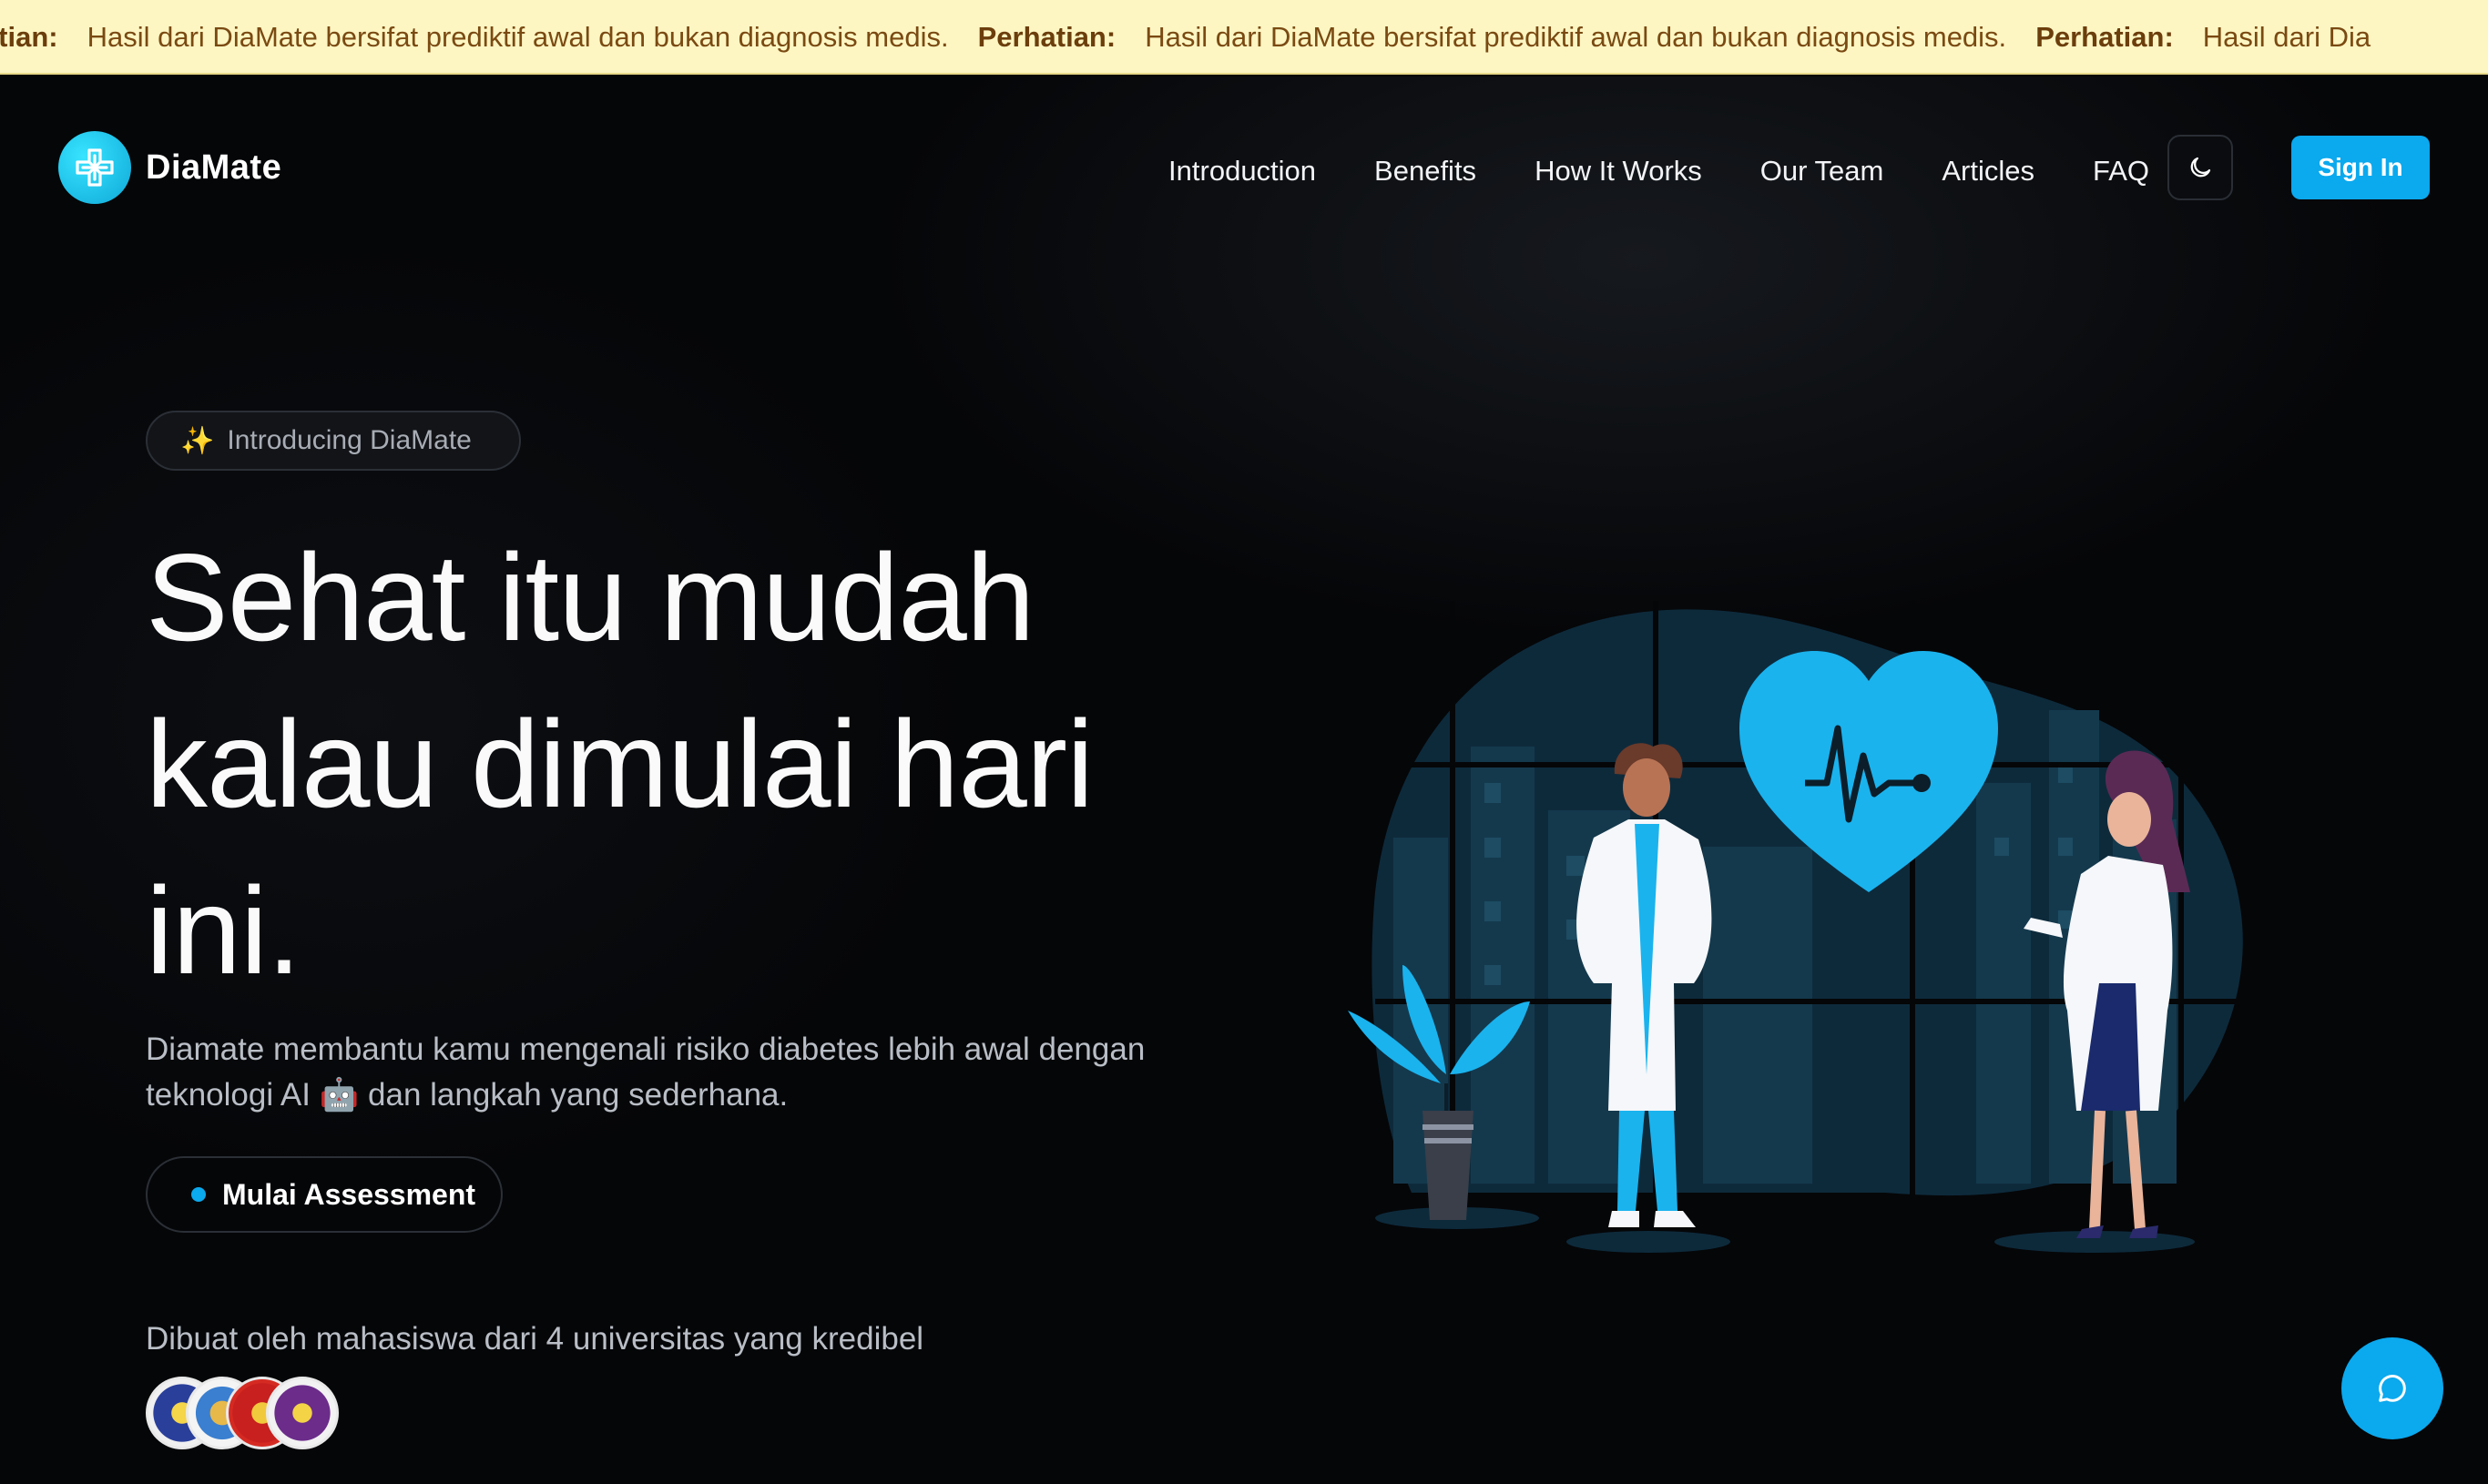 The width and height of the screenshot is (2488, 1484). I want to click on cross-medical-icon, so click(94, 167).